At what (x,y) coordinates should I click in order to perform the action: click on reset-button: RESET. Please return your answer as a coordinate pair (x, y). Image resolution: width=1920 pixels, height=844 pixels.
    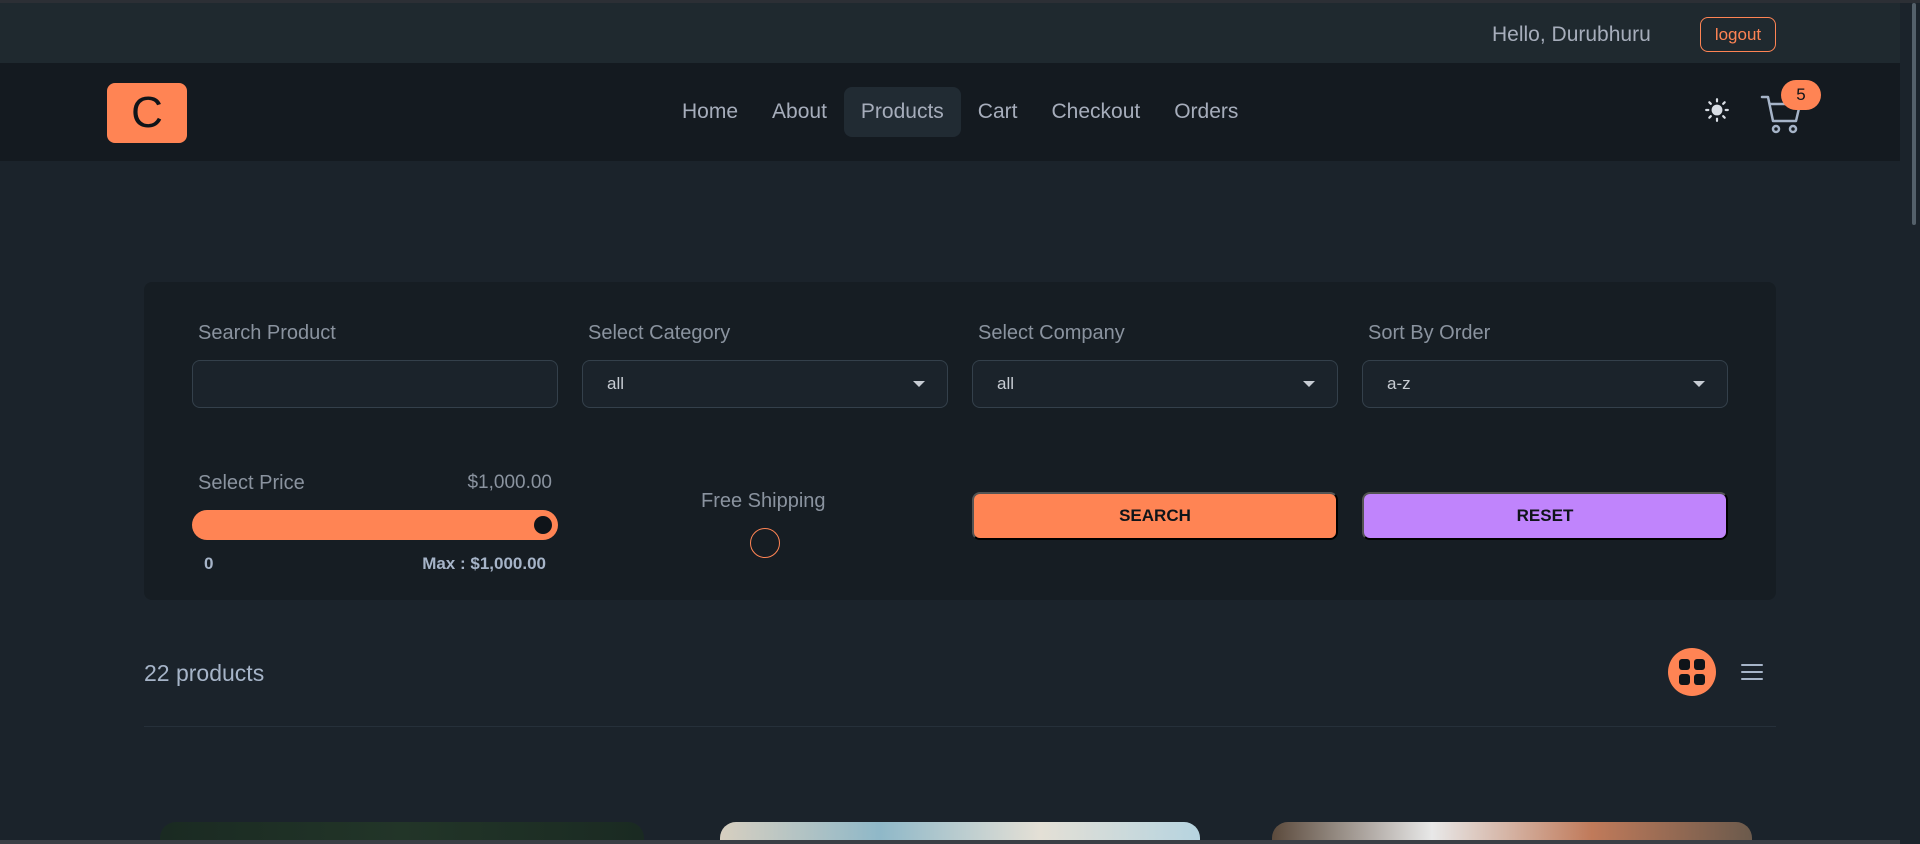
    Looking at the image, I should click on (1545, 516).